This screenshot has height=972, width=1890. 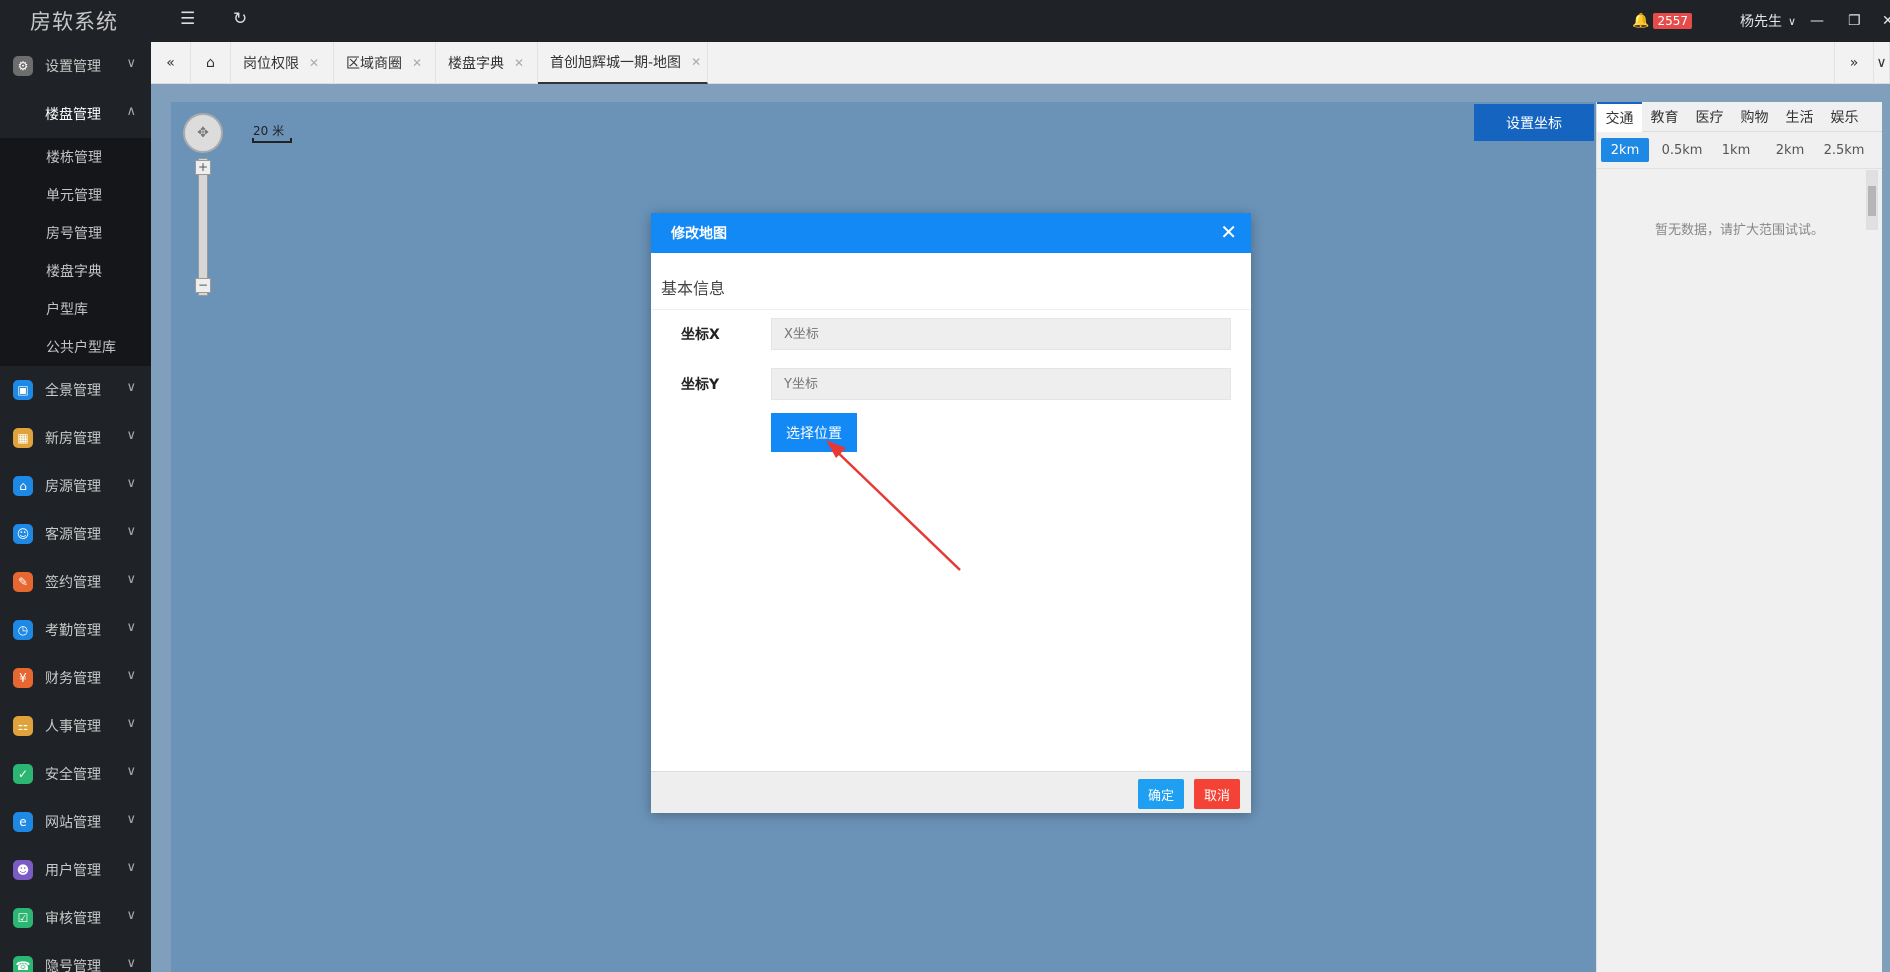 I want to click on tab-menu-button: ∨, so click(x=1882, y=63).